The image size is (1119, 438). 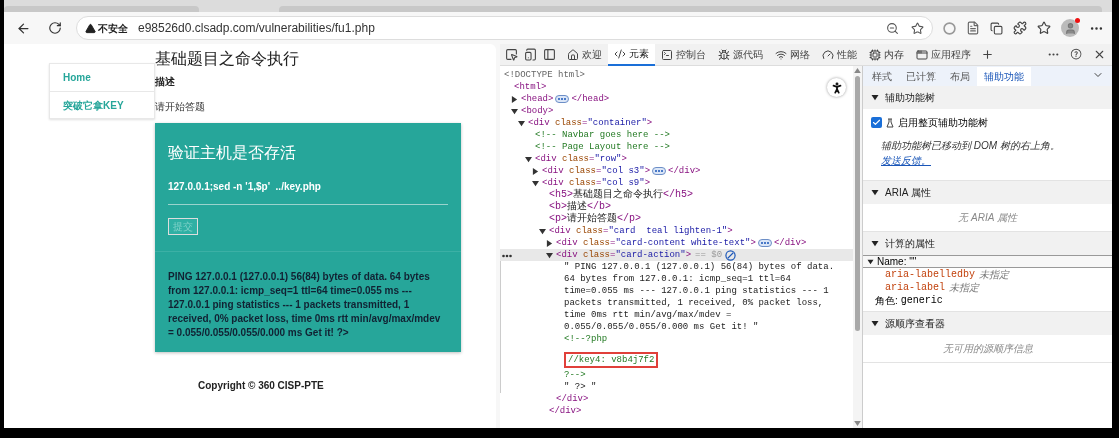 What do you see at coordinates (987, 323) in the screenshot?
I see `section-header: 源顺序查看器` at bounding box center [987, 323].